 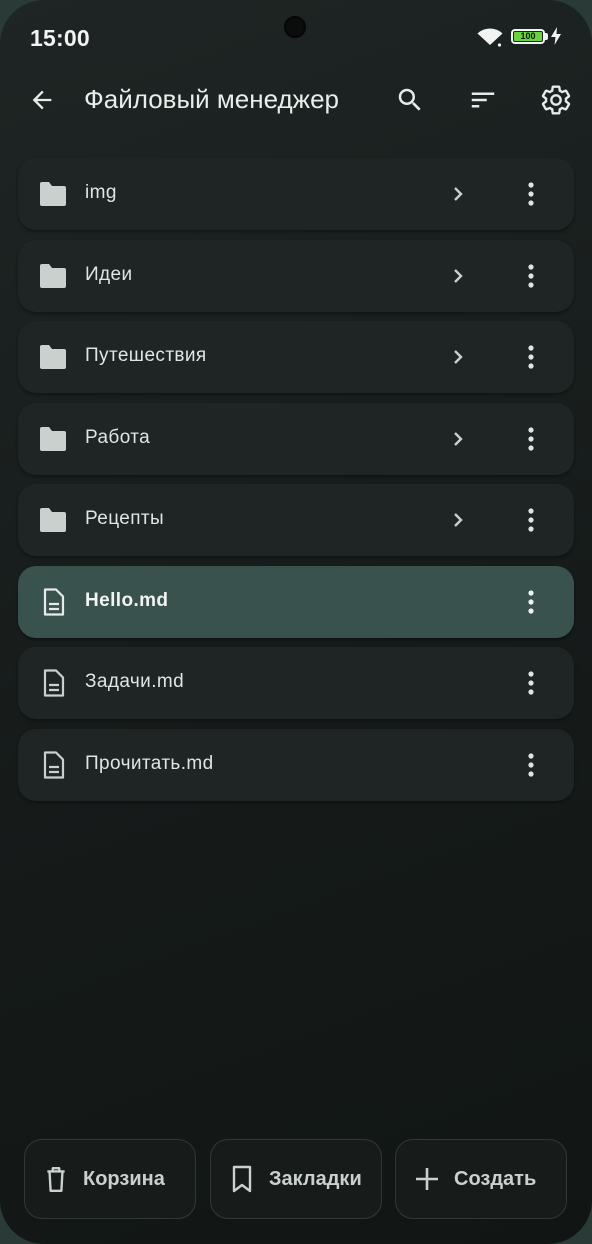 What do you see at coordinates (296, 194) in the screenshot?
I see `folder-row-img: img` at bounding box center [296, 194].